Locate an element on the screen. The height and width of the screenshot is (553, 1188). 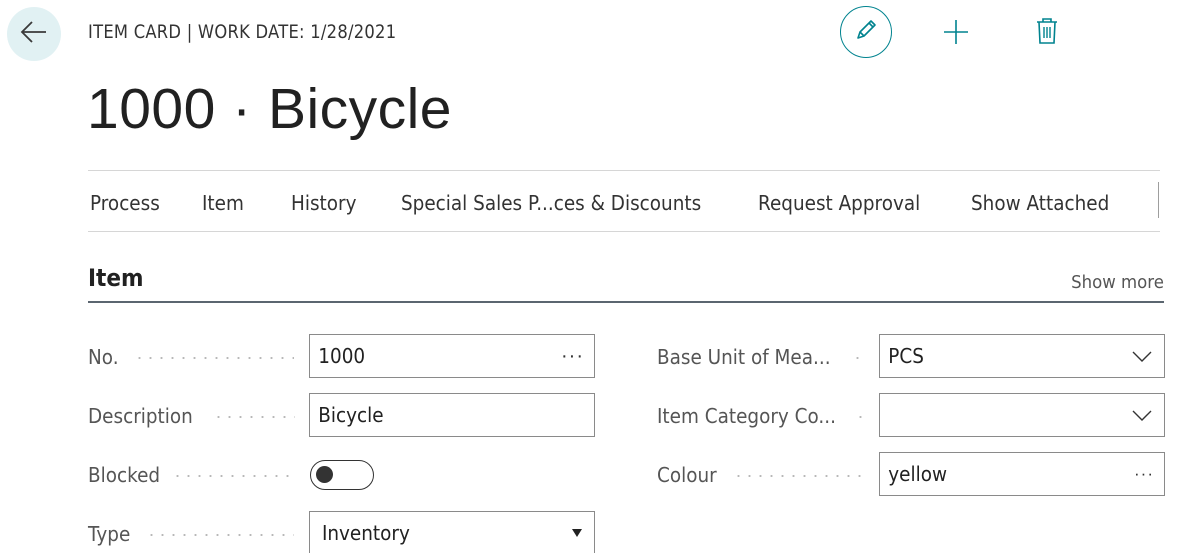
description-field-value: Bicycle is located at coordinates (351, 415).